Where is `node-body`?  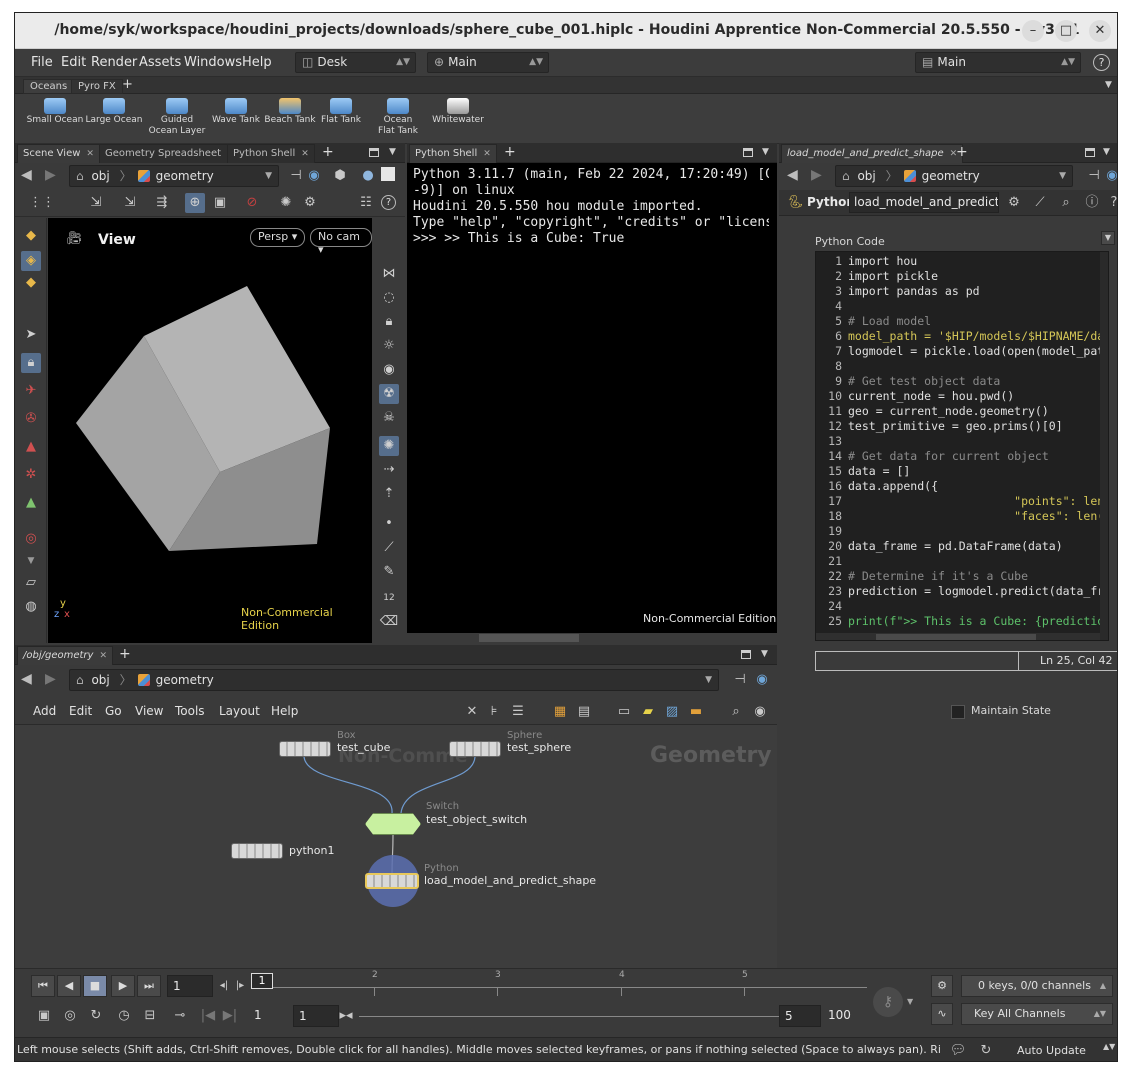
node-body is located at coordinates (257, 851).